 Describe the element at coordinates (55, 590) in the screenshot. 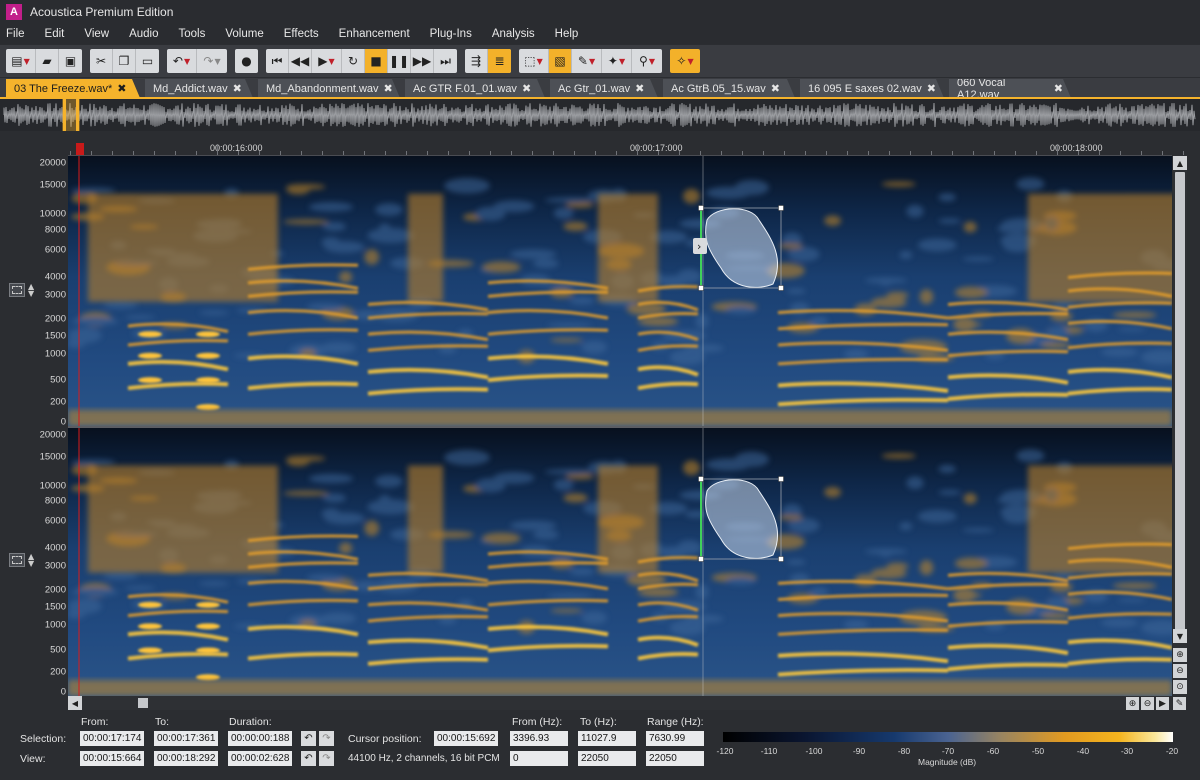

I see `frequency-tick-label: 2000` at that location.